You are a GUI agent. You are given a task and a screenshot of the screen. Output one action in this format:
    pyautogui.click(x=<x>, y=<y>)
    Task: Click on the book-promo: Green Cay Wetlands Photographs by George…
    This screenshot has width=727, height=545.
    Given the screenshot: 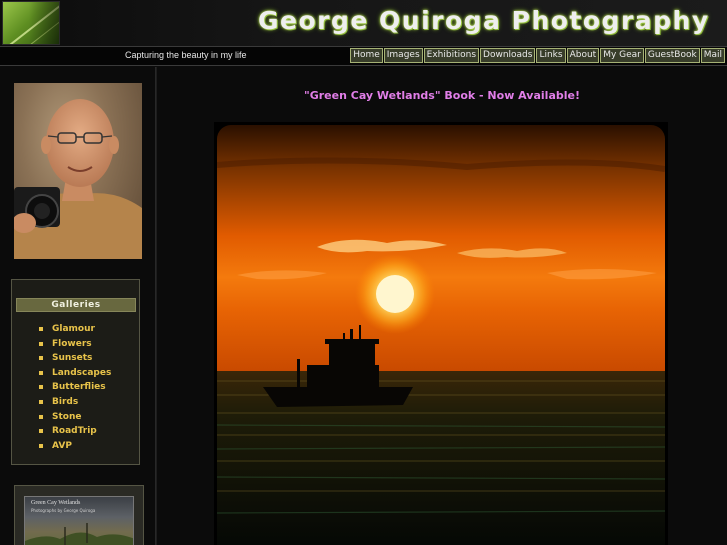 What is the action you would take?
    pyautogui.click(x=79, y=515)
    